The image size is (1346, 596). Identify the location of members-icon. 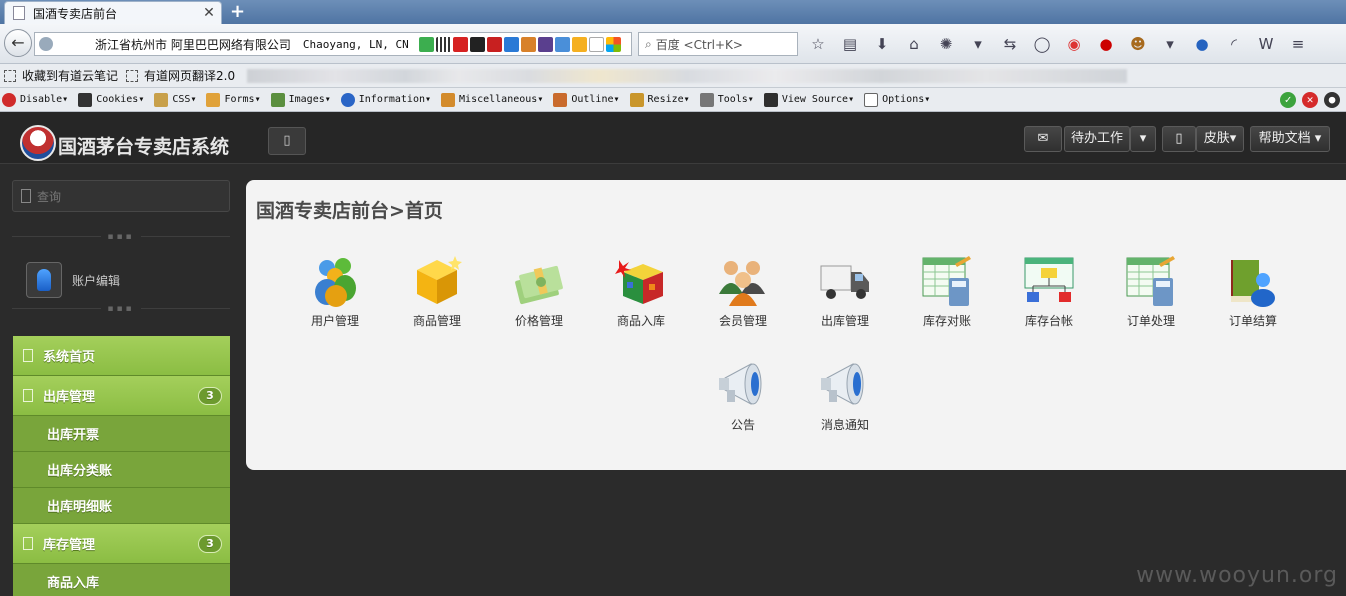
(743, 281).